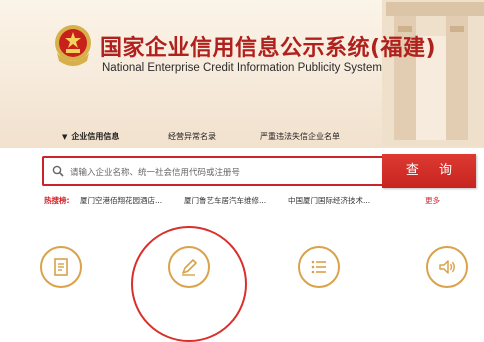 The width and height of the screenshot is (484, 342). Describe the element at coordinates (242, 138) in the screenshot. I see `search-type-tabs: ▼ 企业信用信息 经营异常名录 严重违法失信企业名单` at that location.